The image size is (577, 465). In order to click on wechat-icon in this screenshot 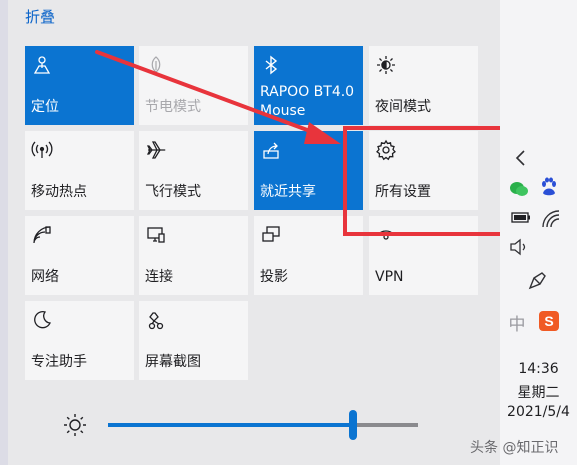, I will do `click(519, 189)`.